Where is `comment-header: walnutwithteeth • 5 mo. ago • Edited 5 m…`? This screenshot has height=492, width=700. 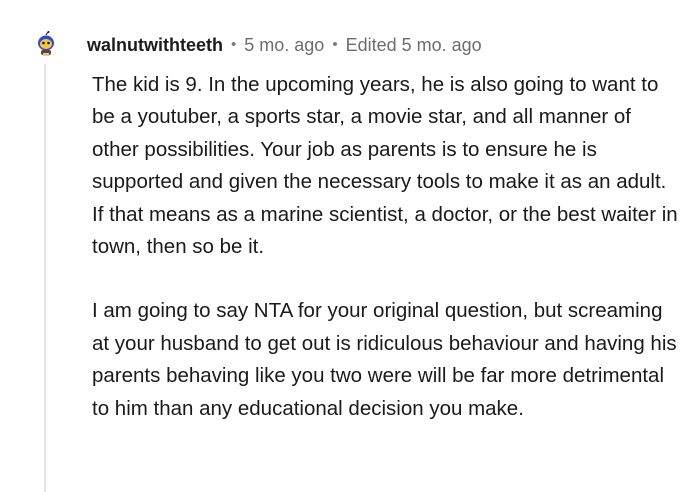
comment-header: walnutwithteeth • 5 mo. ago • Edited 5 m… is located at coordinates (284, 45).